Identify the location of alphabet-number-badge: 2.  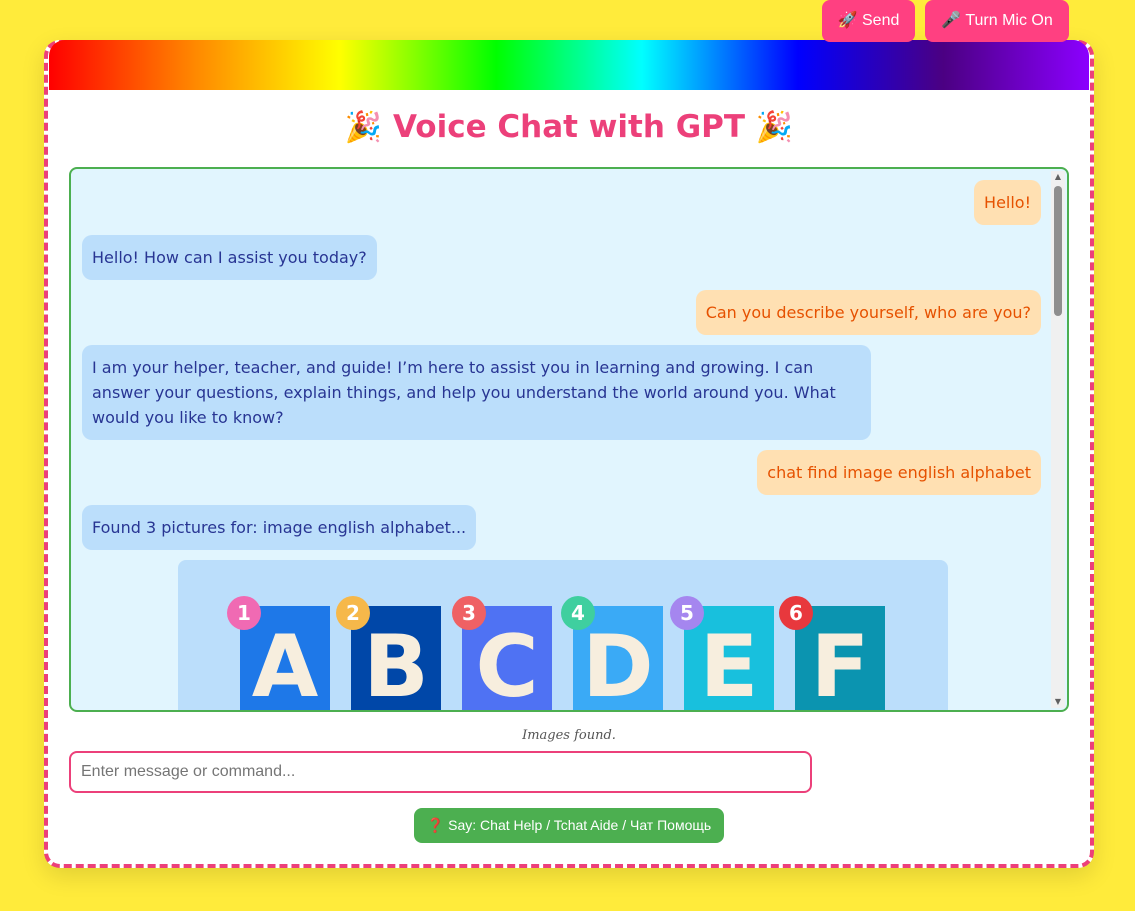
(353, 613).